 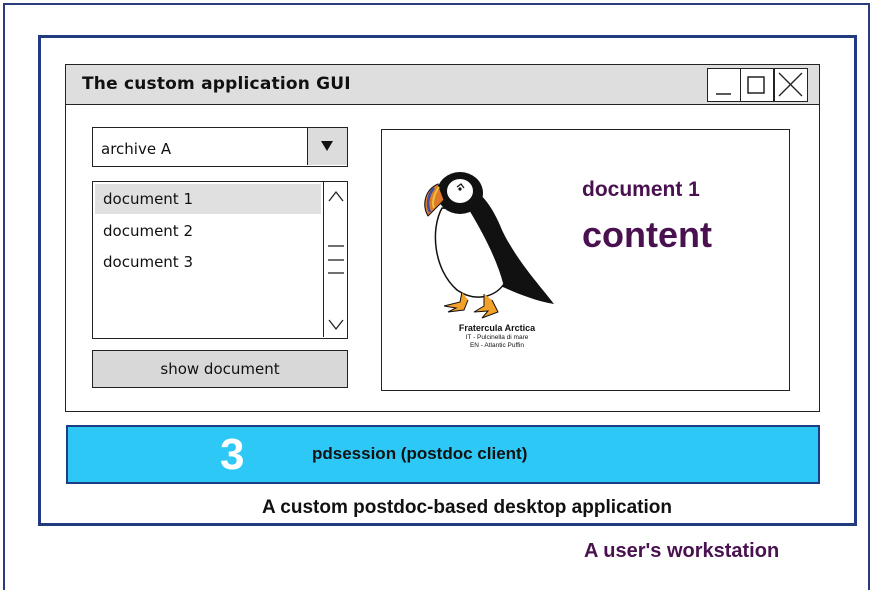 What do you see at coordinates (497, 328) in the screenshot?
I see `caption-species-name: Fratercula Arctica` at bounding box center [497, 328].